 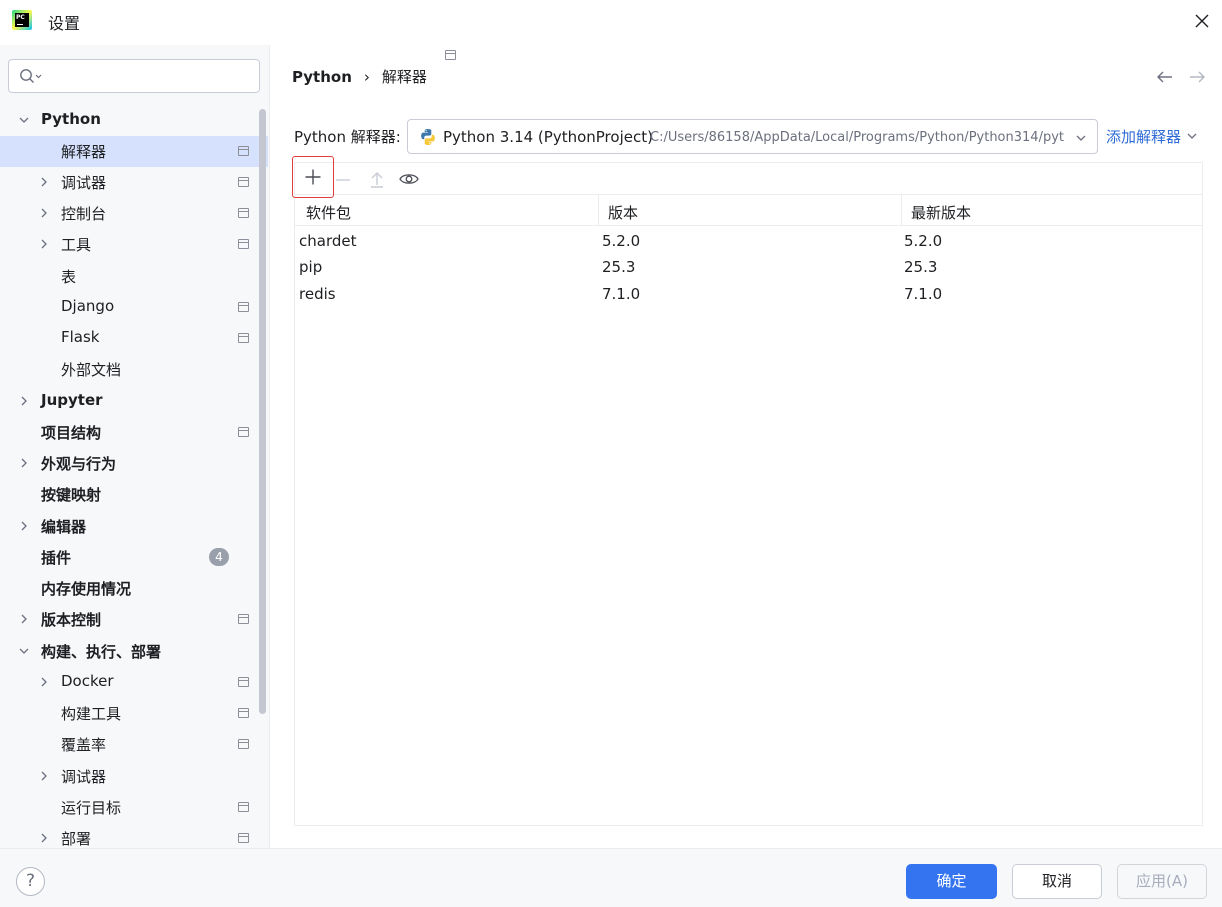 I want to click on sidebar-item-项目结构: 项目结构, so click(x=134, y=432).